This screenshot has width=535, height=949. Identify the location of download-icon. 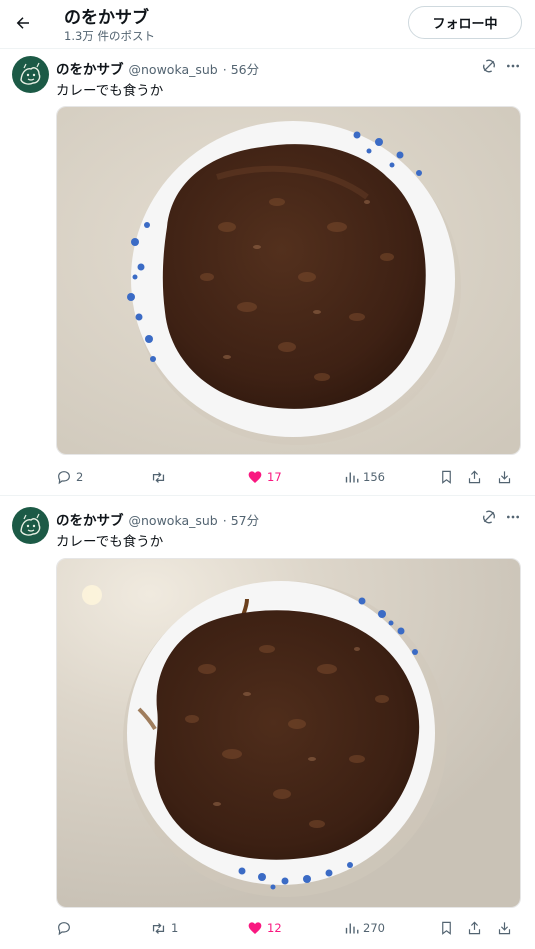
(504, 928).